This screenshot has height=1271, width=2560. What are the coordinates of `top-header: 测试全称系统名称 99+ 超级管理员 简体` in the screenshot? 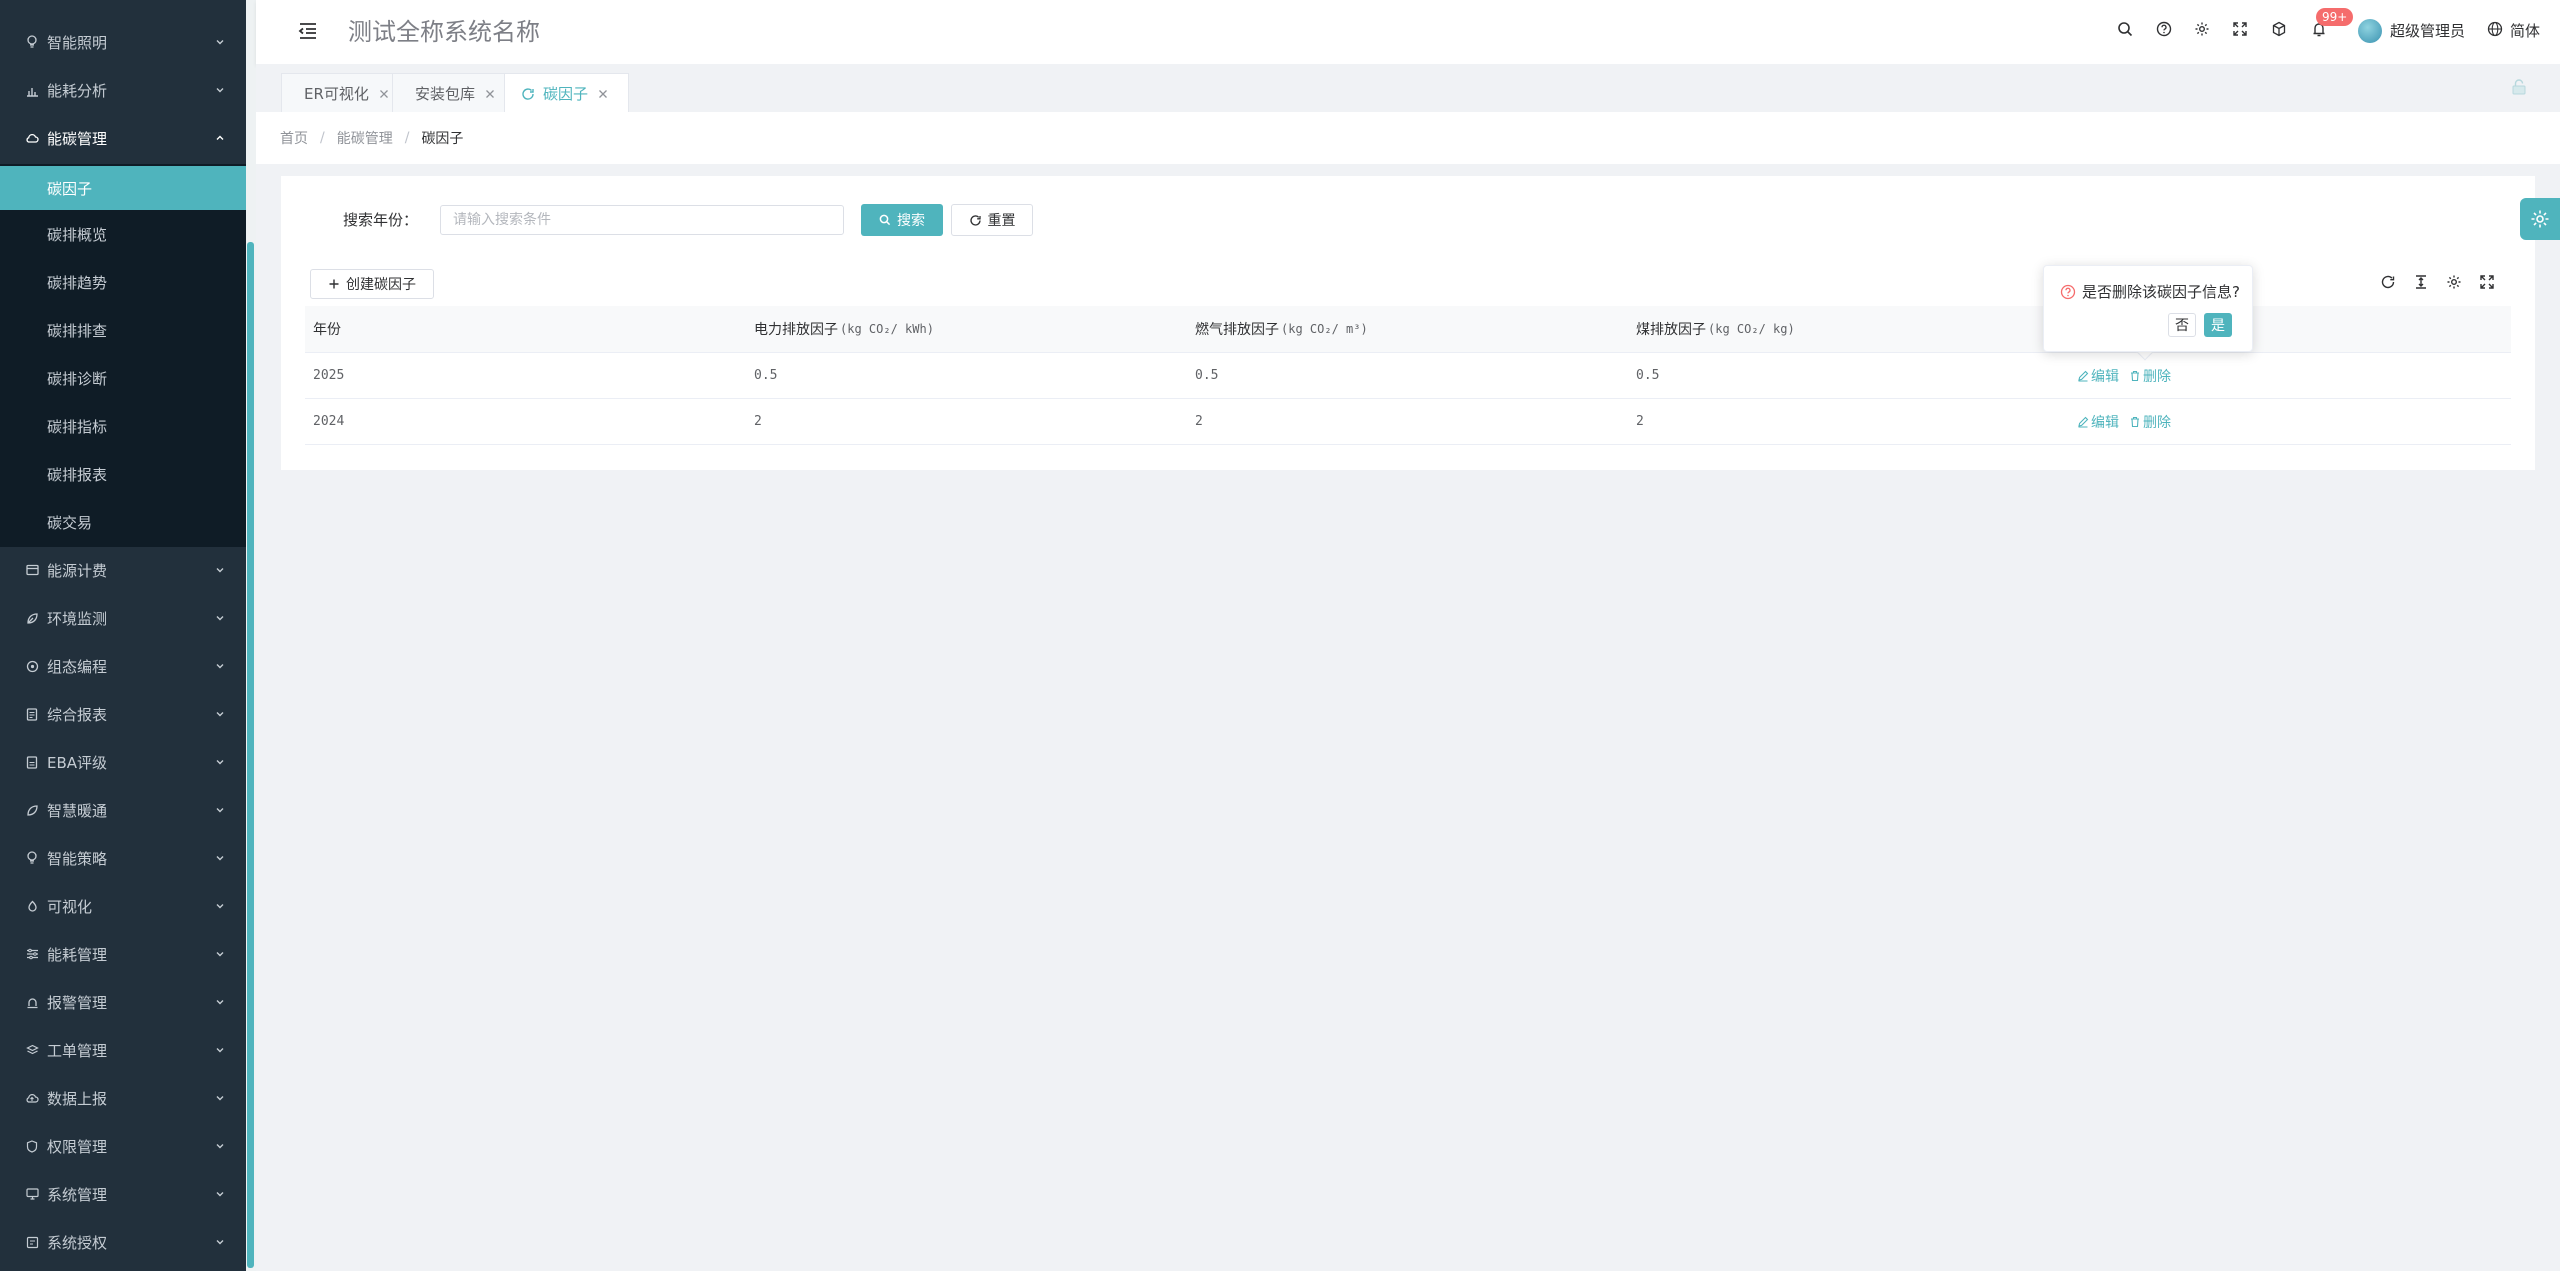 It's located at (1408, 32).